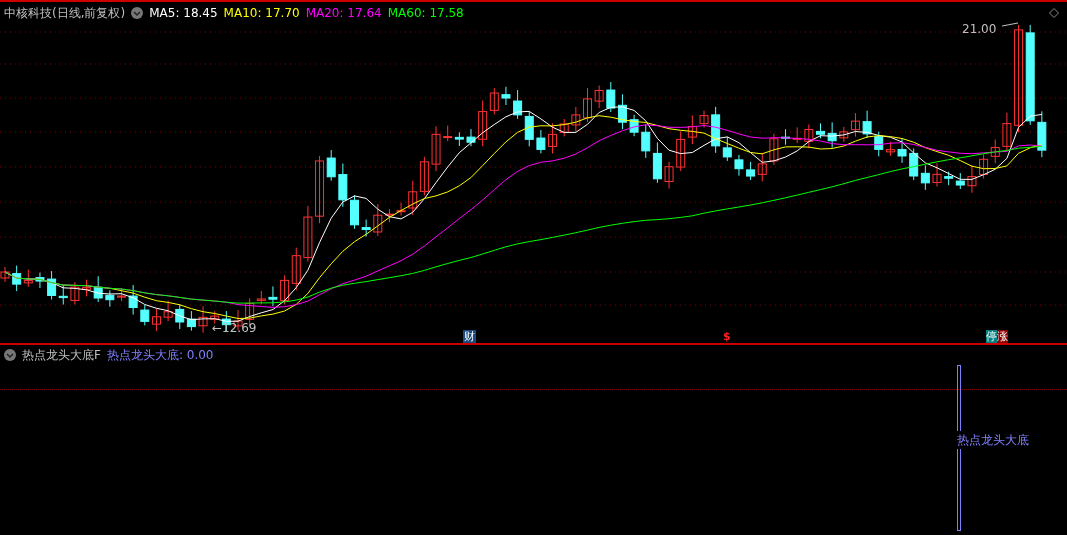 The width and height of the screenshot is (1067, 535). Describe the element at coordinates (991, 336) in the screenshot. I see `limit-marker: 停` at that location.